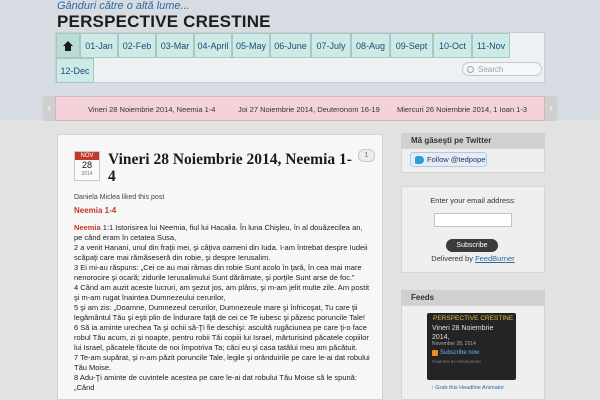  I want to click on post-date-badge: NOV 28 2014, so click(87, 166).